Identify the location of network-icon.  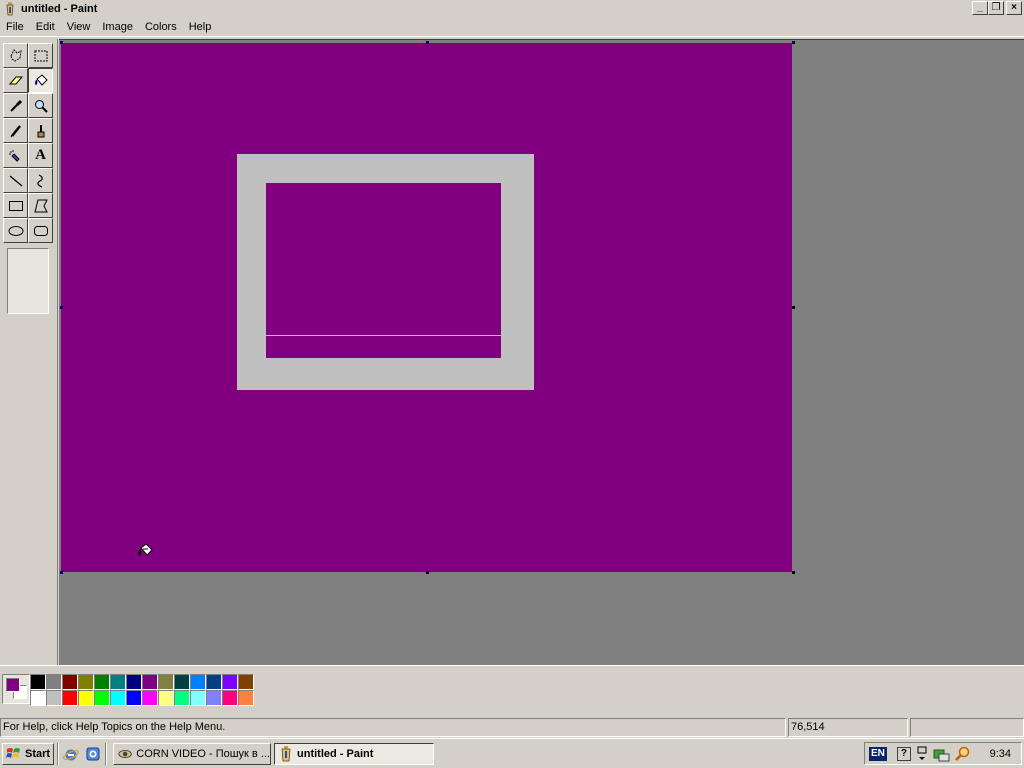
(942, 754).